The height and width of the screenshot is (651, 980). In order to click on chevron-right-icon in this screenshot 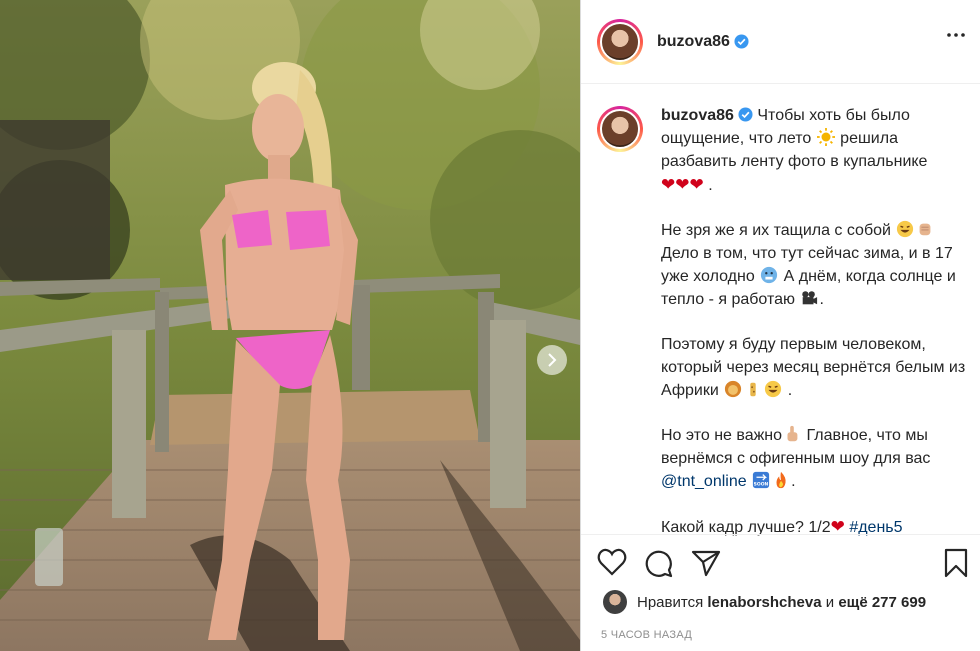, I will do `click(552, 360)`.